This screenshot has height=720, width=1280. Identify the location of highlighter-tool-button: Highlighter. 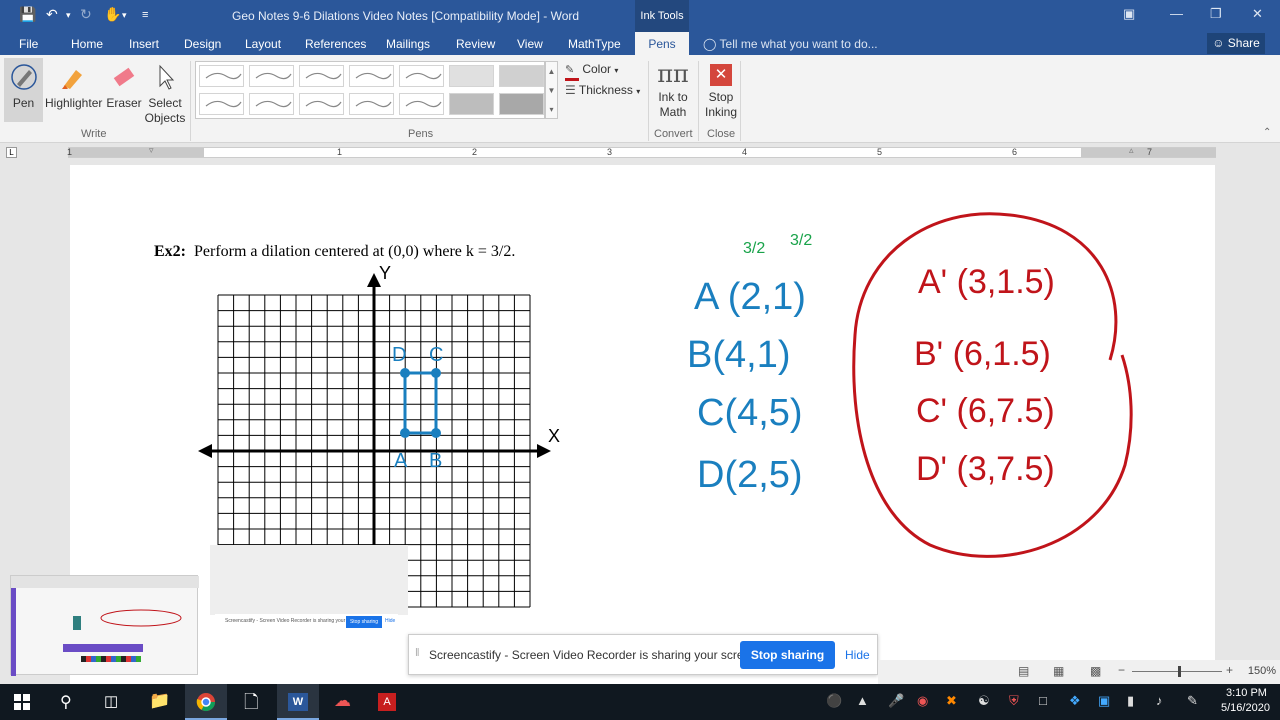
(73, 84).